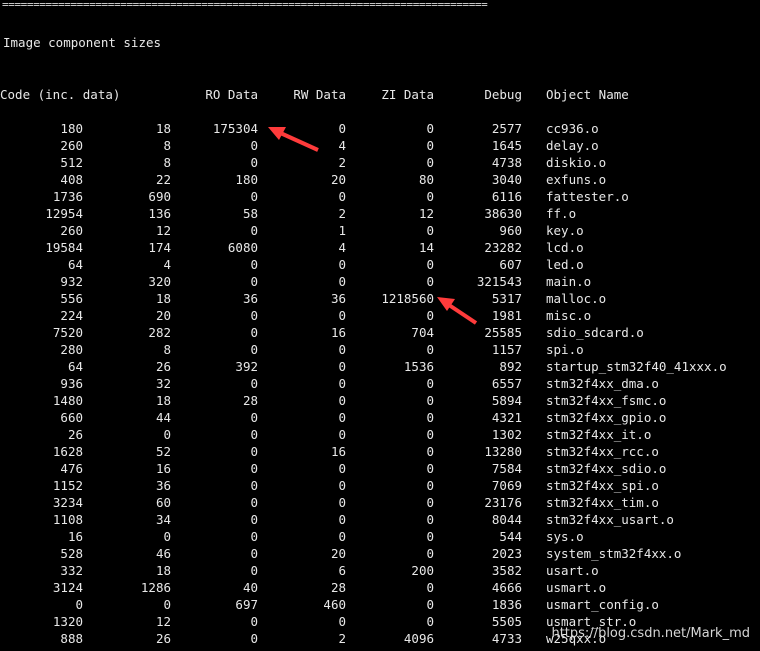 The image size is (760, 651). I want to click on cell-object-name: misc.o, so click(569, 315).